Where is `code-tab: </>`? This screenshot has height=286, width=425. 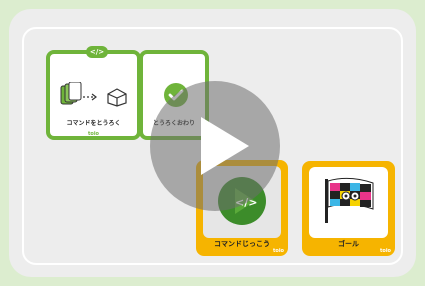 code-tab: </> is located at coordinates (97, 52).